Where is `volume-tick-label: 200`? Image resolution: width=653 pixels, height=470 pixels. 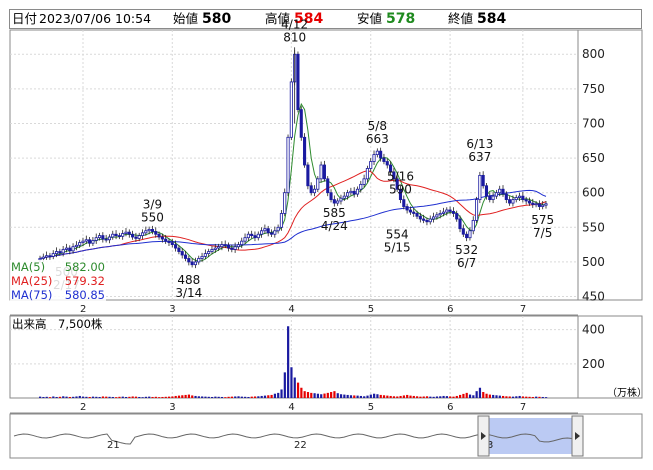 volume-tick-label: 200 is located at coordinates (593, 364).